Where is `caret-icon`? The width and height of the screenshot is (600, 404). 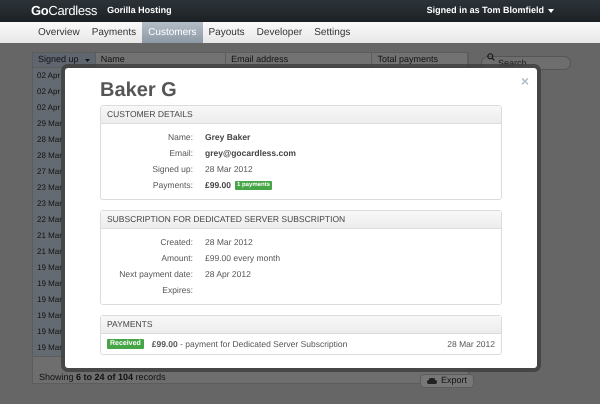 caret-icon is located at coordinates (551, 11).